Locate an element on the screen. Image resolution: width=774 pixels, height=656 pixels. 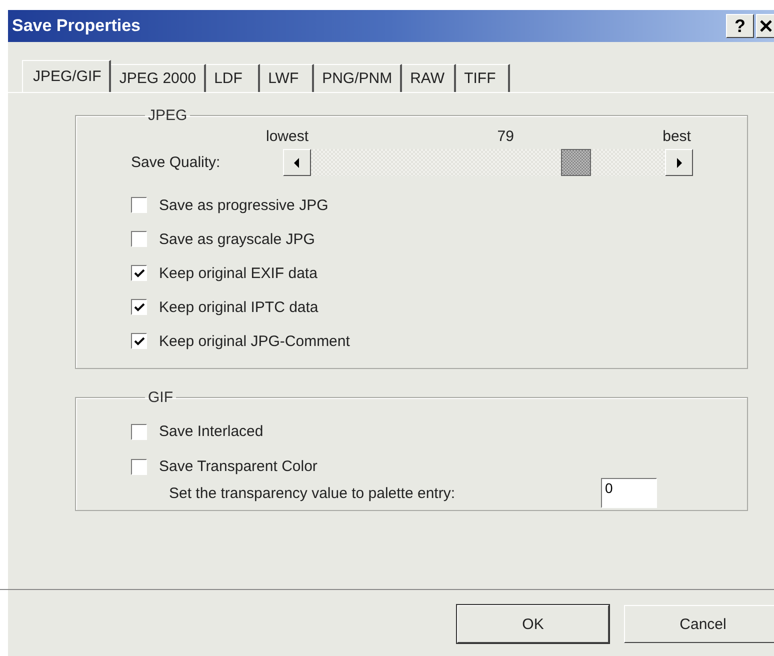
group-title: JPEG is located at coordinates (167, 115).